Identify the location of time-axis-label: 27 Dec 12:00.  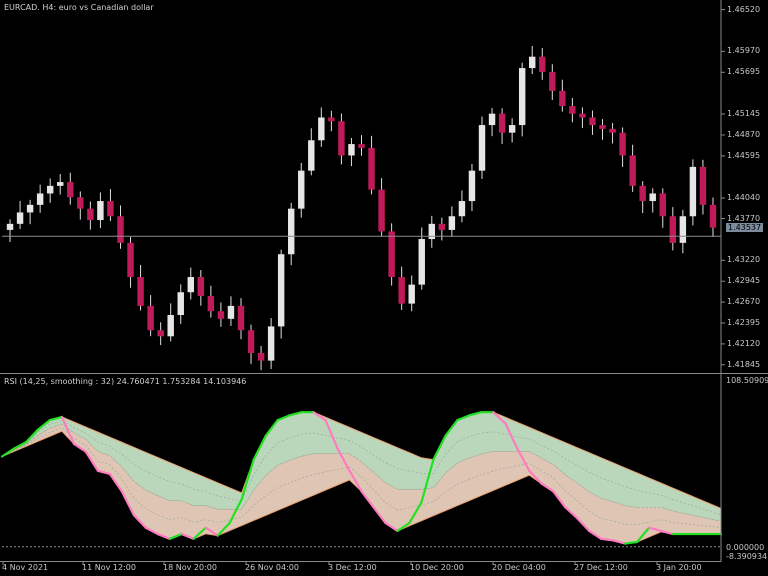
(601, 567).